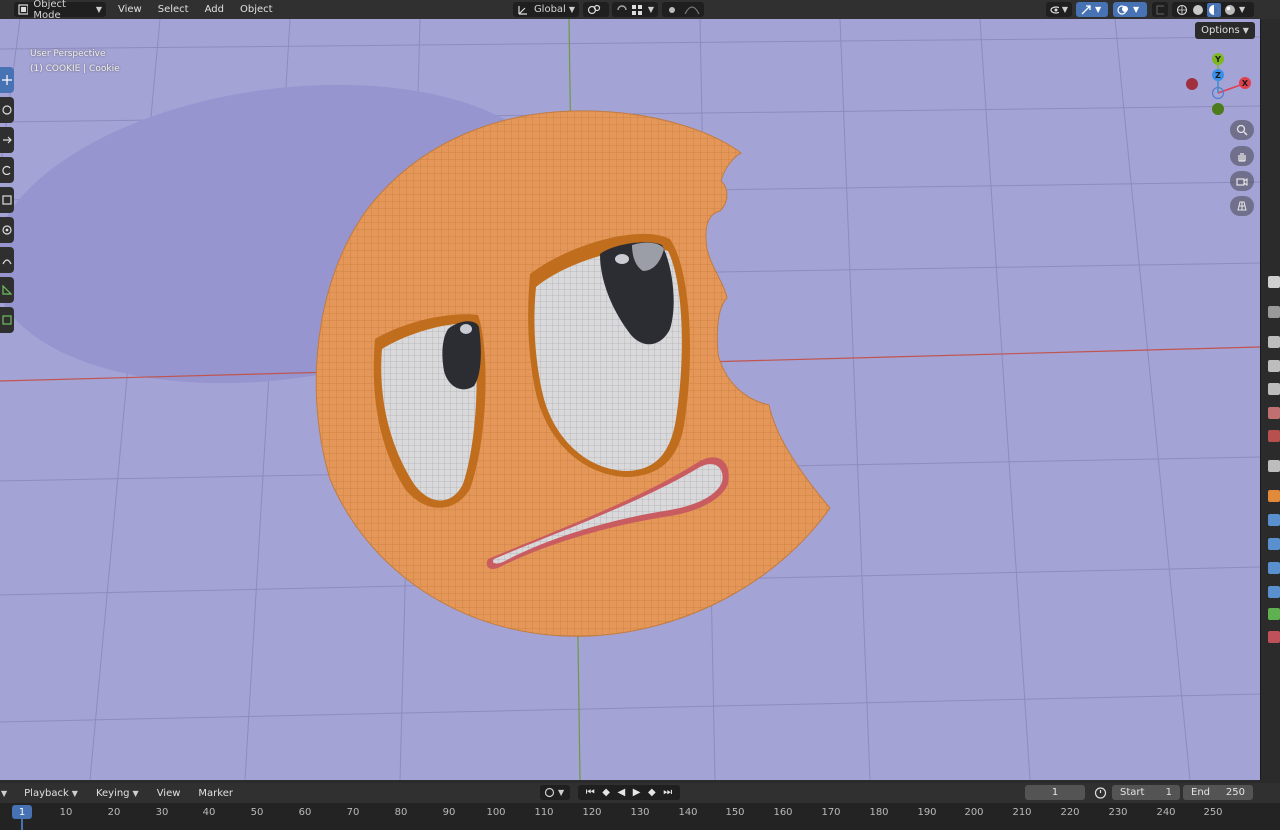 The height and width of the screenshot is (830, 1280). Describe the element at coordinates (22, 824) in the screenshot. I see `playhead-line` at that location.